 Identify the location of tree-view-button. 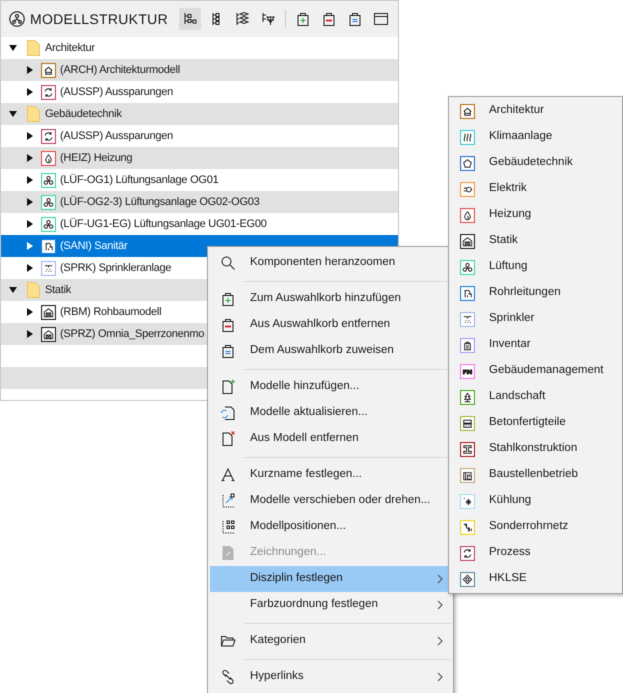
(190, 19).